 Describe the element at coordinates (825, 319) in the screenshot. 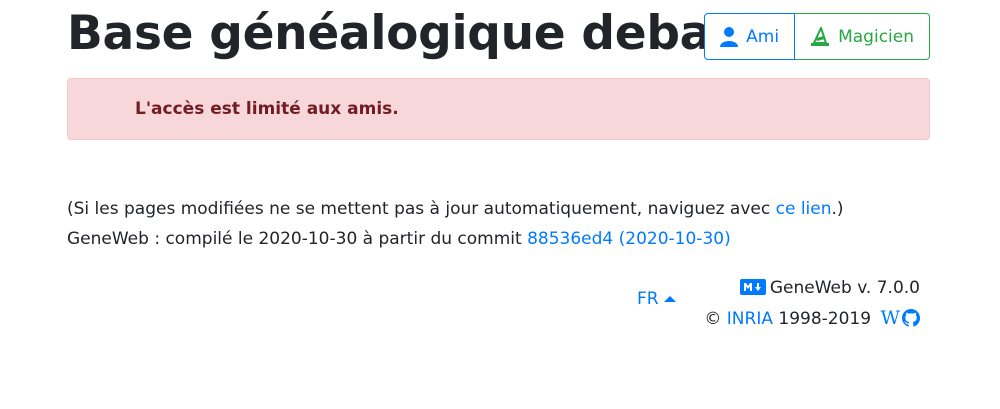

I see `copyright-years: 1998-2019` at that location.